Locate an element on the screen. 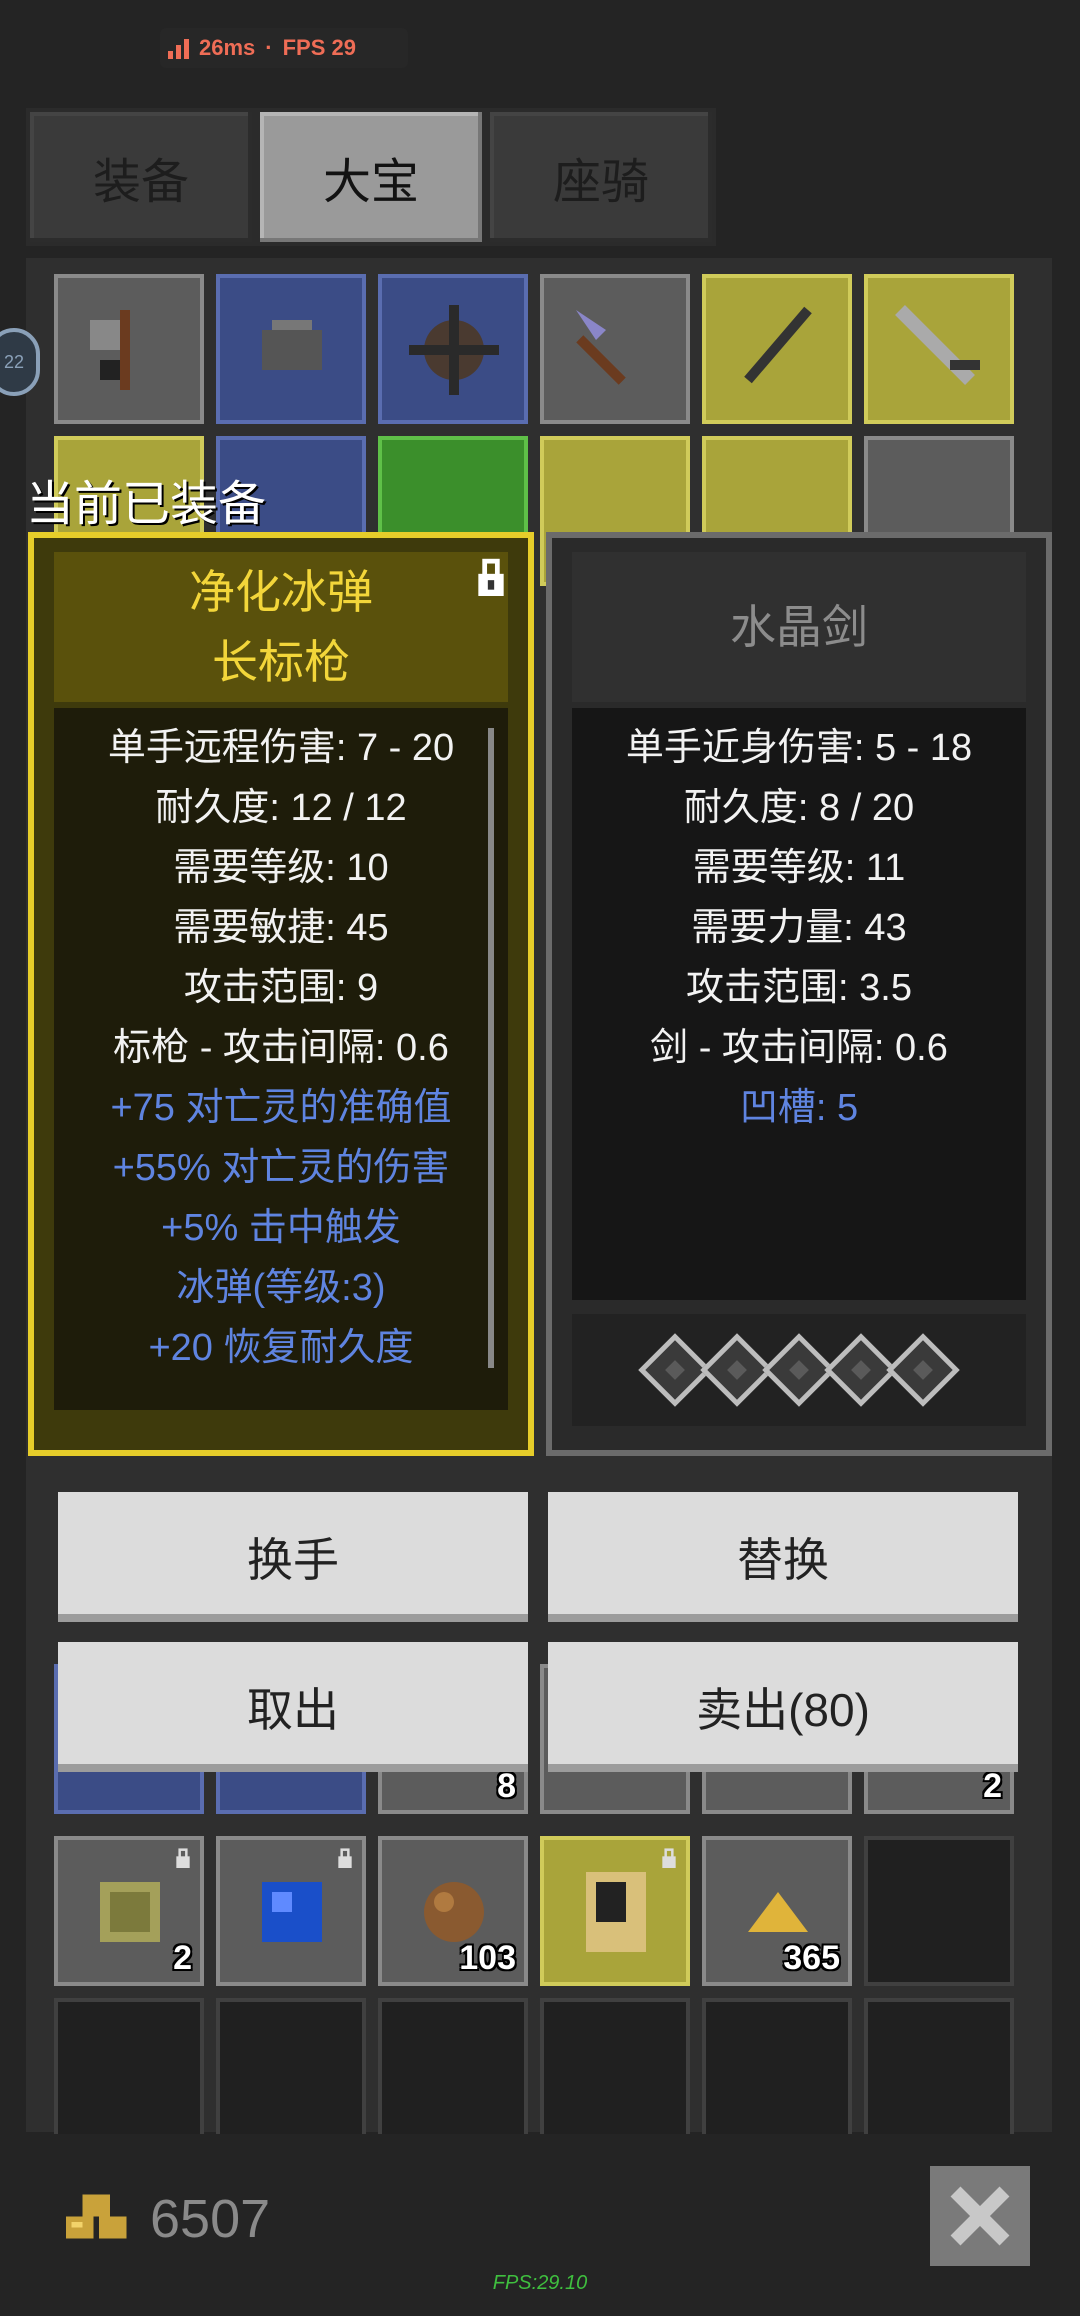 This screenshot has height=2316, width=1080. tab-equipment-label: 装备 is located at coordinates (140, 182).